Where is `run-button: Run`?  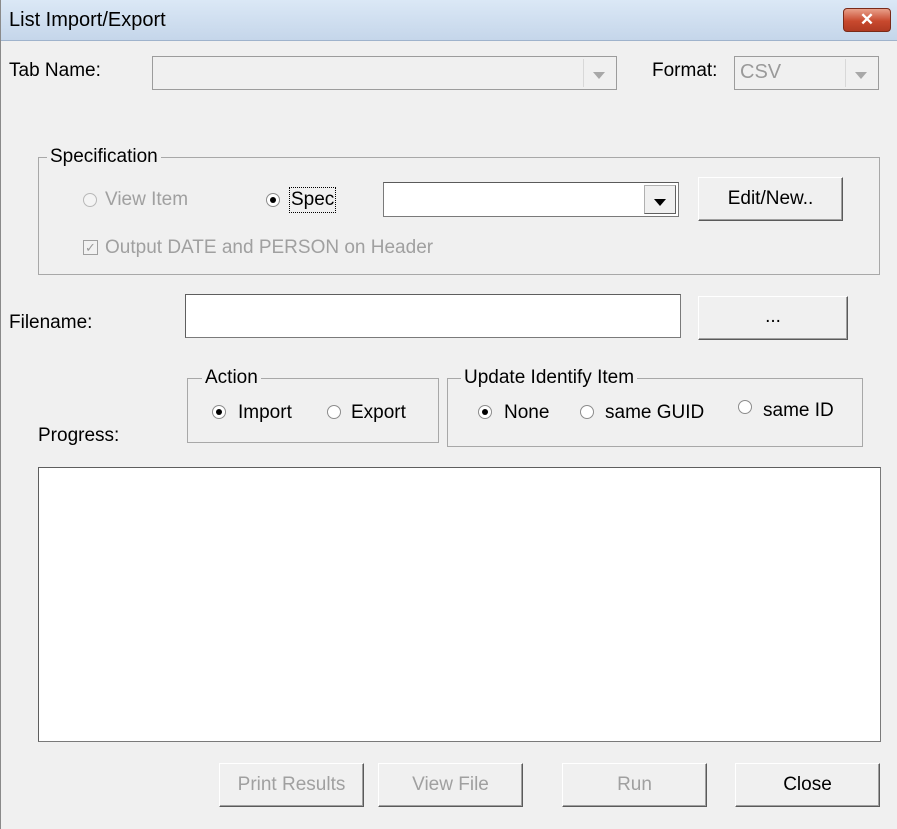 run-button: Run is located at coordinates (634, 785).